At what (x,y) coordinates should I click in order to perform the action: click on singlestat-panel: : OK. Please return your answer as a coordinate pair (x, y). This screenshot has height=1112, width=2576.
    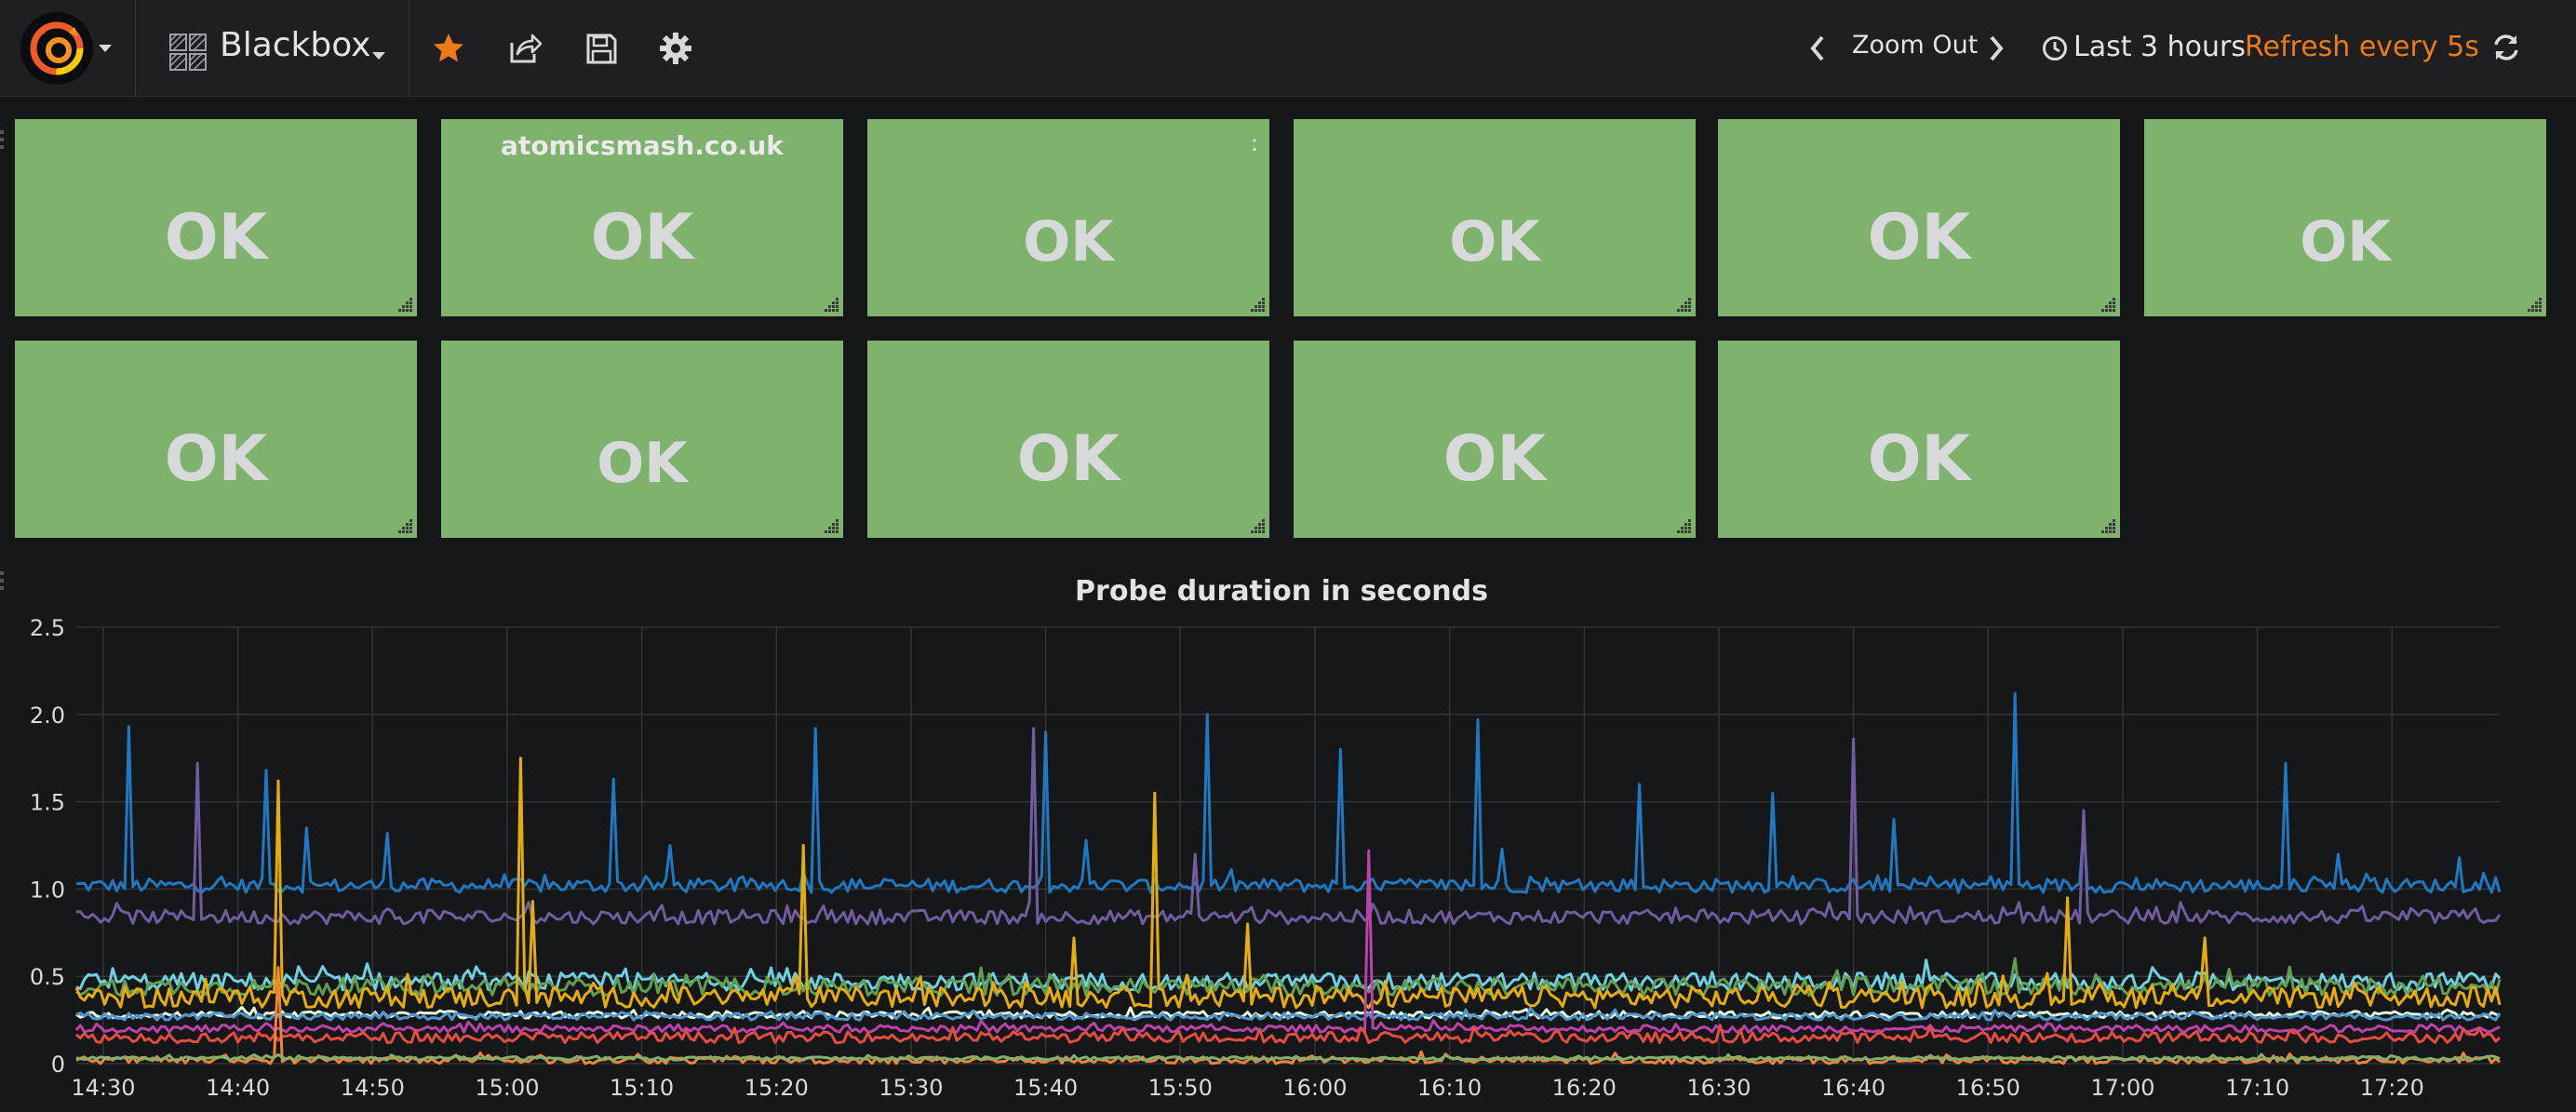
    Looking at the image, I should click on (1068, 218).